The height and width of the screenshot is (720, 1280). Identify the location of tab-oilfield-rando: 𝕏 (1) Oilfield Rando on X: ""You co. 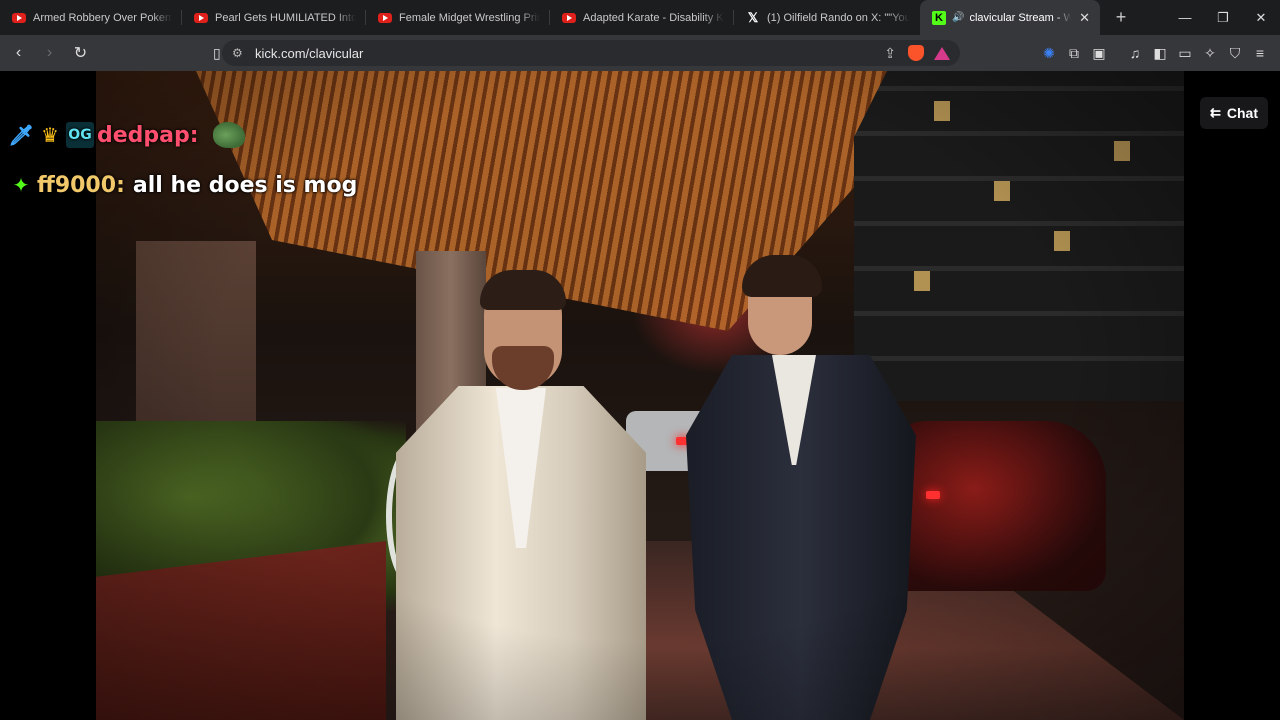
(827, 17).